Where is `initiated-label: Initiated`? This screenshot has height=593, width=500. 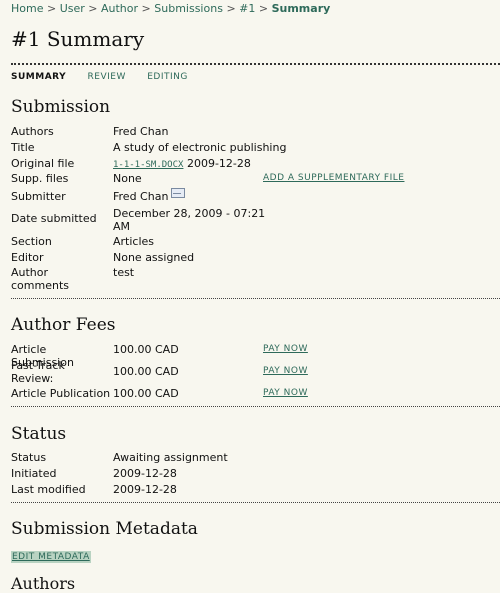 initiated-label: Initiated is located at coordinates (34, 473).